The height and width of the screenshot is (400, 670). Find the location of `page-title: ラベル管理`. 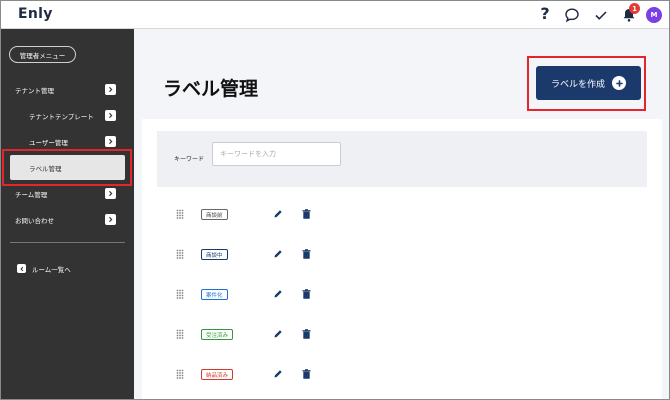

page-title: ラベル管理 is located at coordinates (211, 89).